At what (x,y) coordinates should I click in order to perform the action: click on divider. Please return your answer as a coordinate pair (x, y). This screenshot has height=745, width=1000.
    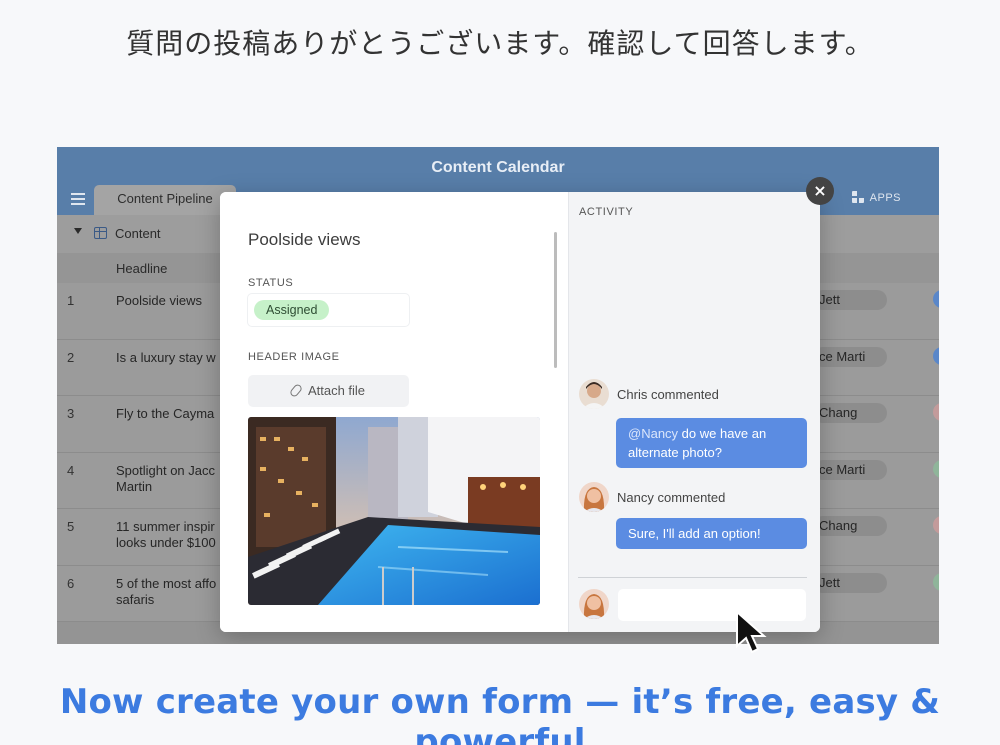
    Looking at the image, I should click on (692, 577).